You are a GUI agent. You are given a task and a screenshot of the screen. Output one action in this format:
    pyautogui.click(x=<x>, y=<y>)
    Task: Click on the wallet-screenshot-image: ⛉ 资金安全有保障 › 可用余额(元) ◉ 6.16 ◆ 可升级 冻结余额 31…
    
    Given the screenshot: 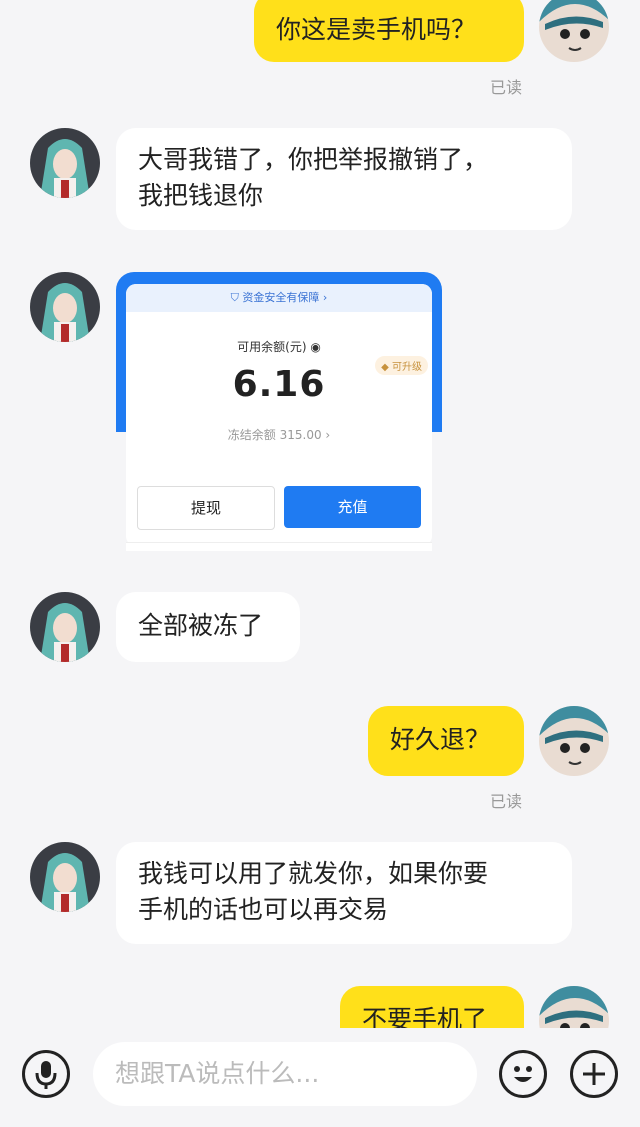 What is the action you would take?
    pyautogui.click(x=279, y=411)
    